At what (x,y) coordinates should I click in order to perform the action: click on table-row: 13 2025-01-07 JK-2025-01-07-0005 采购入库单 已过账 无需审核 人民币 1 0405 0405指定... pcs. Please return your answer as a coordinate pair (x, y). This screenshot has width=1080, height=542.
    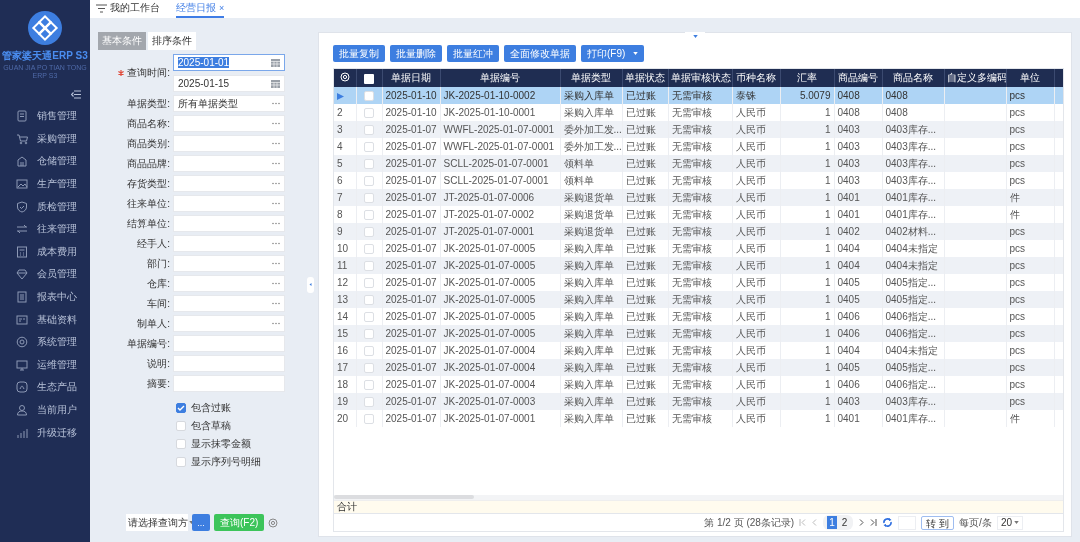
    Looking at the image, I should click on (698, 299).